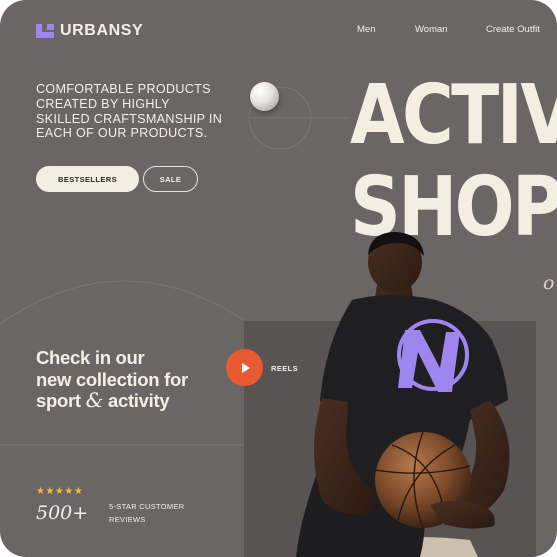 This screenshot has height=557, width=557. Describe the element at coordinates (58, 400) in the screenshot. I see `headline-word-sport: sport` at that location.